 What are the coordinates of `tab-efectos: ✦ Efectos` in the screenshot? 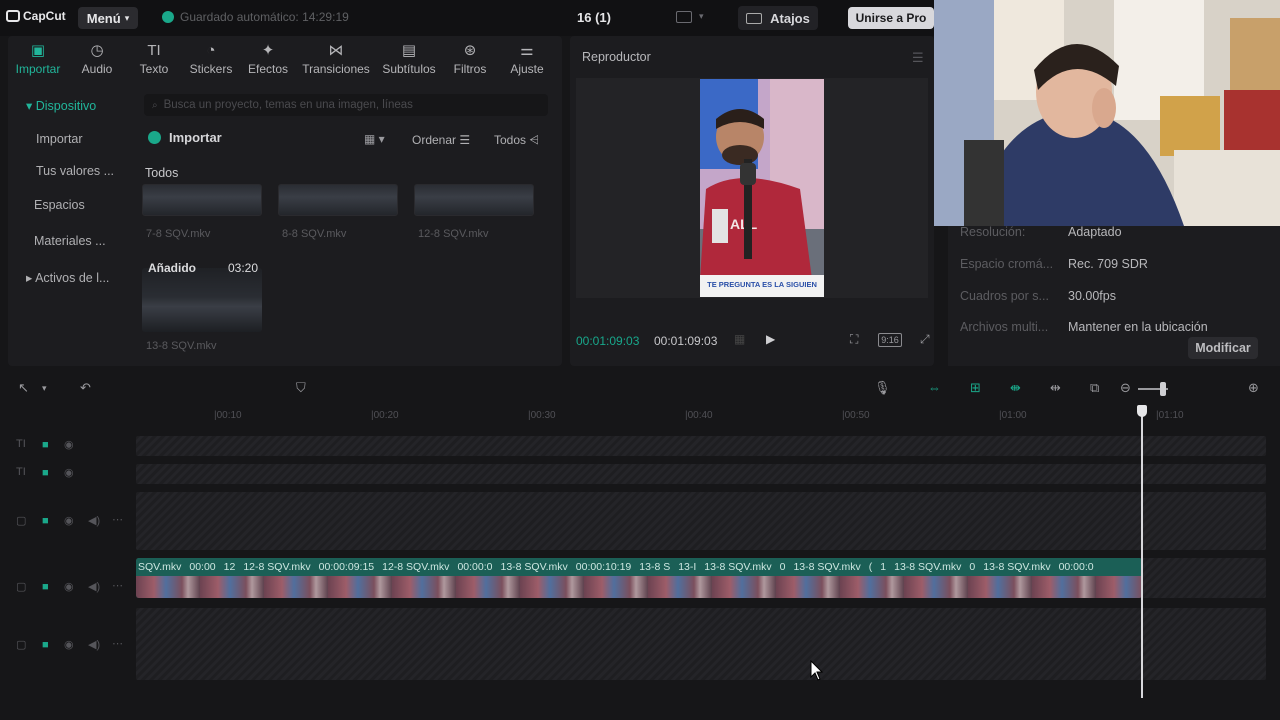 It's located at (268, 59).